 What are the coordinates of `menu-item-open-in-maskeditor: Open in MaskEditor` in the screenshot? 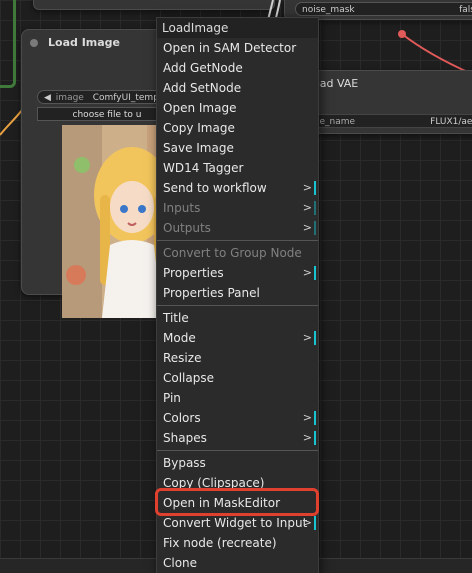 It's located at (237, 503).